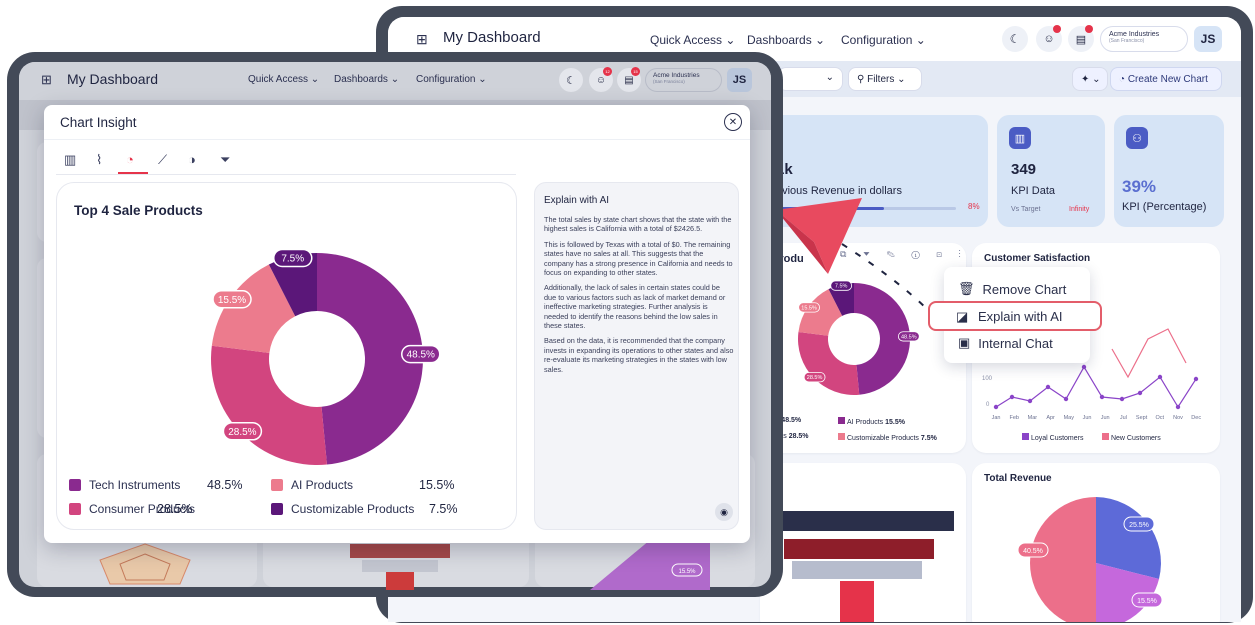 The image size is (1255, 625). Describe the element at coordinates (145, 564) in the screenshot. I see `front-bg-radar` at that location.